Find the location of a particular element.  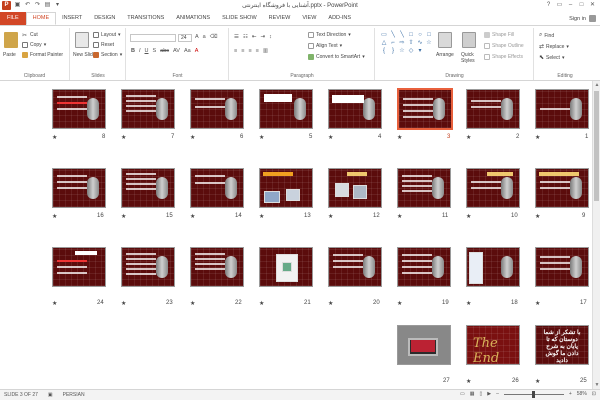

fit-to-window-icon: ⊡ is located at coordinates (594, 394).